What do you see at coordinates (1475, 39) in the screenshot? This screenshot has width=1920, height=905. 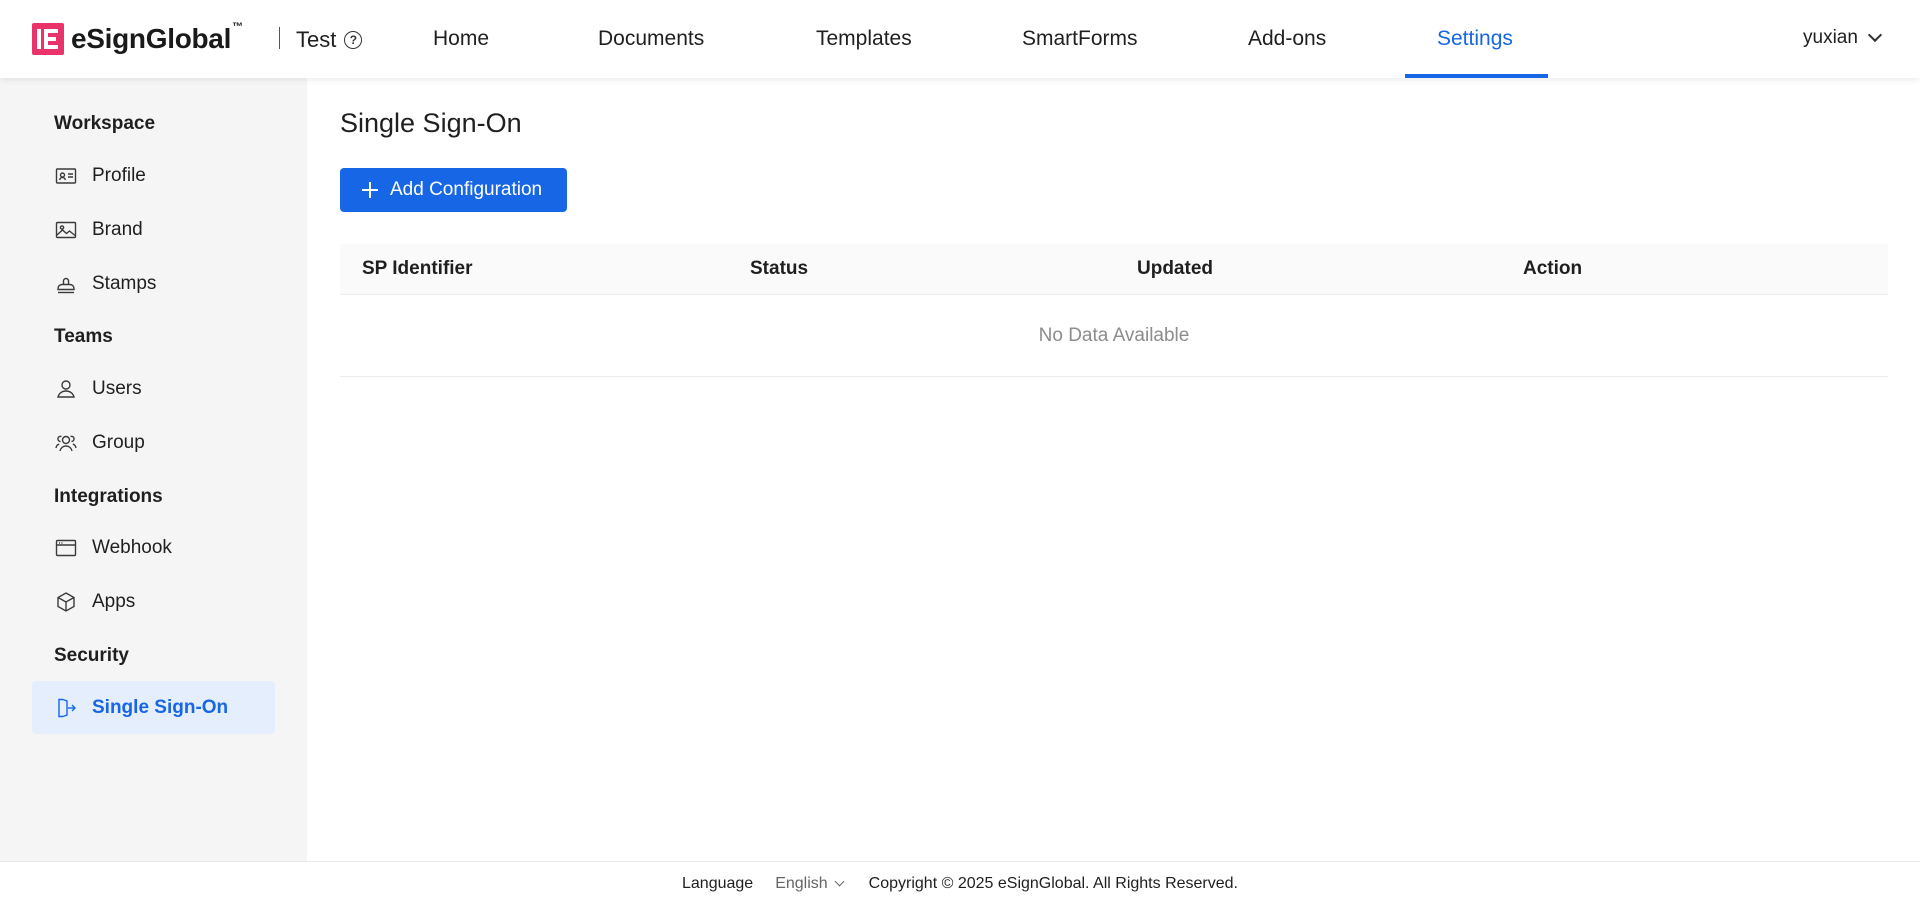 I see `nav-settings: Settings` at bounding box center [1475, 39].